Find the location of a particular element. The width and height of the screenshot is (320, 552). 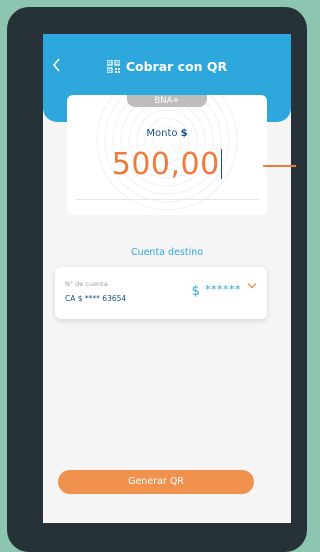

amount-label-row: Monto $ is located at coordinates (167, 133).